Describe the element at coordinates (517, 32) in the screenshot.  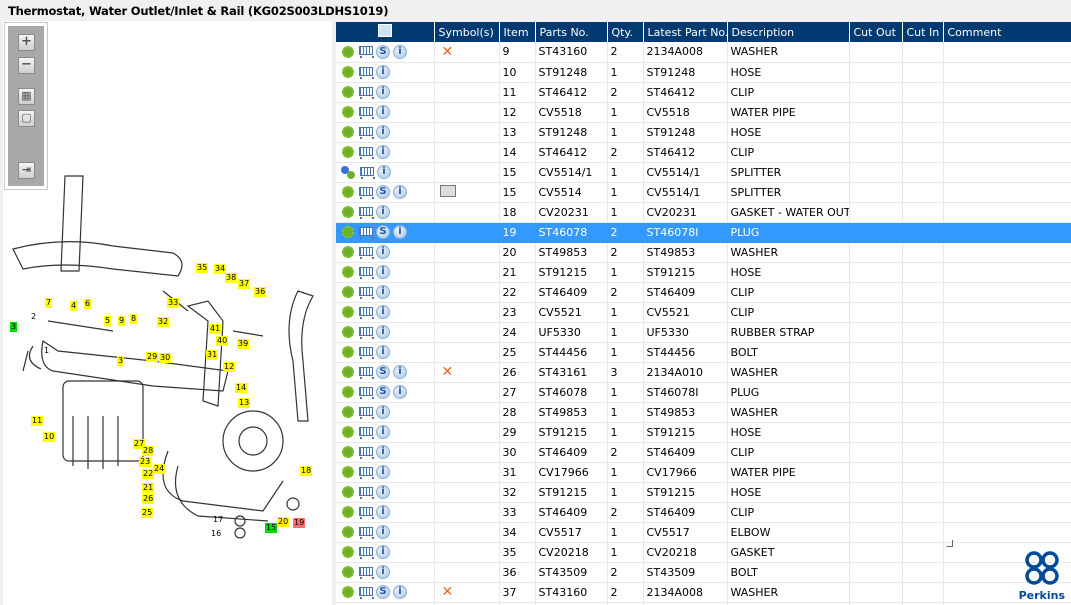
I see `column-header-2: Item` at that location.